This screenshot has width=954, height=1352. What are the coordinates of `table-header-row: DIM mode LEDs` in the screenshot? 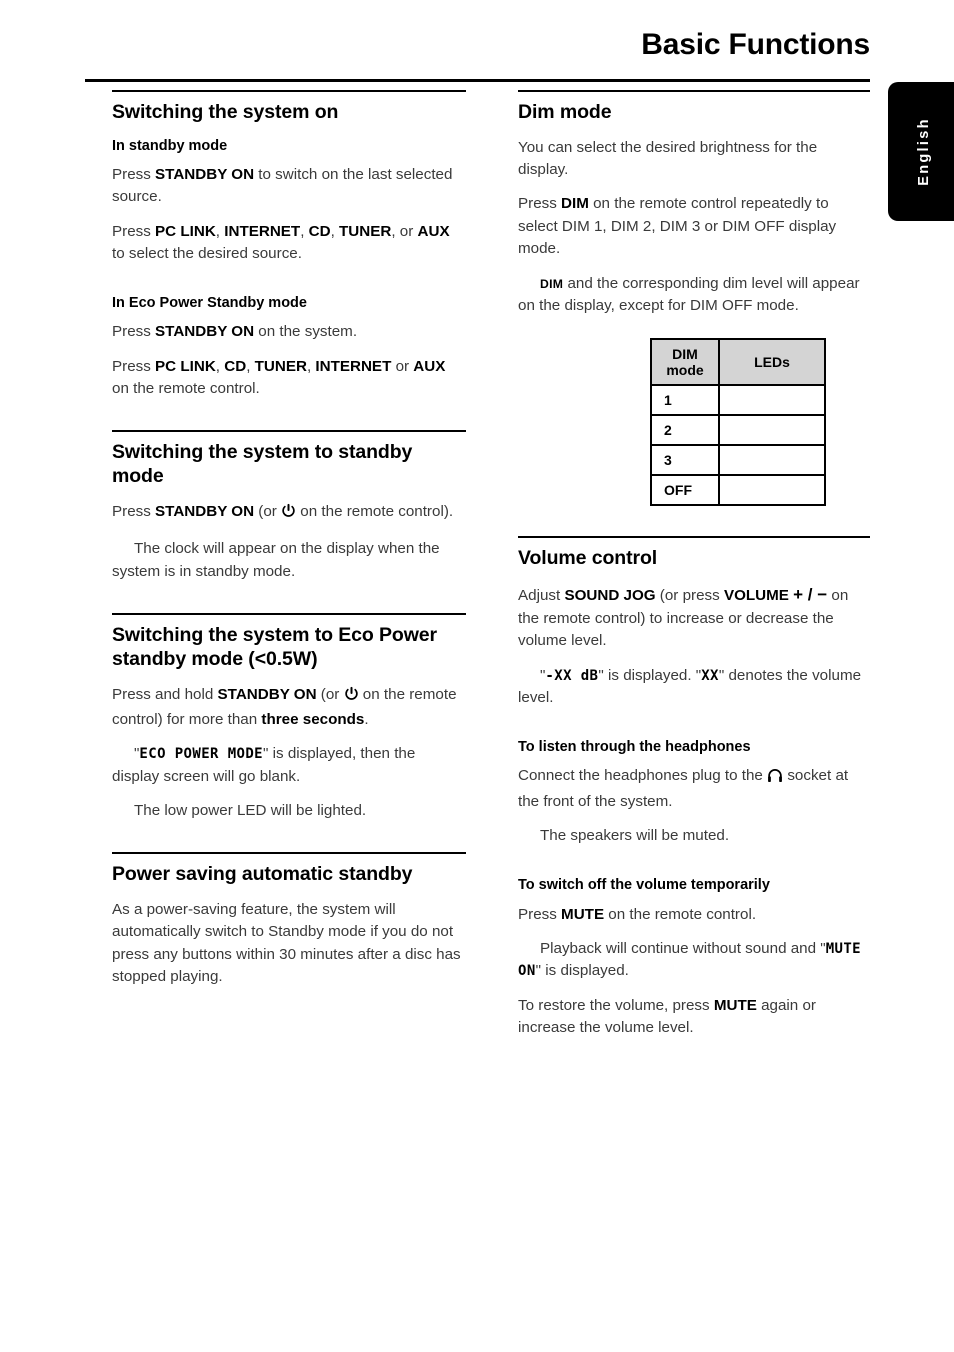 It's located at (738, 362).